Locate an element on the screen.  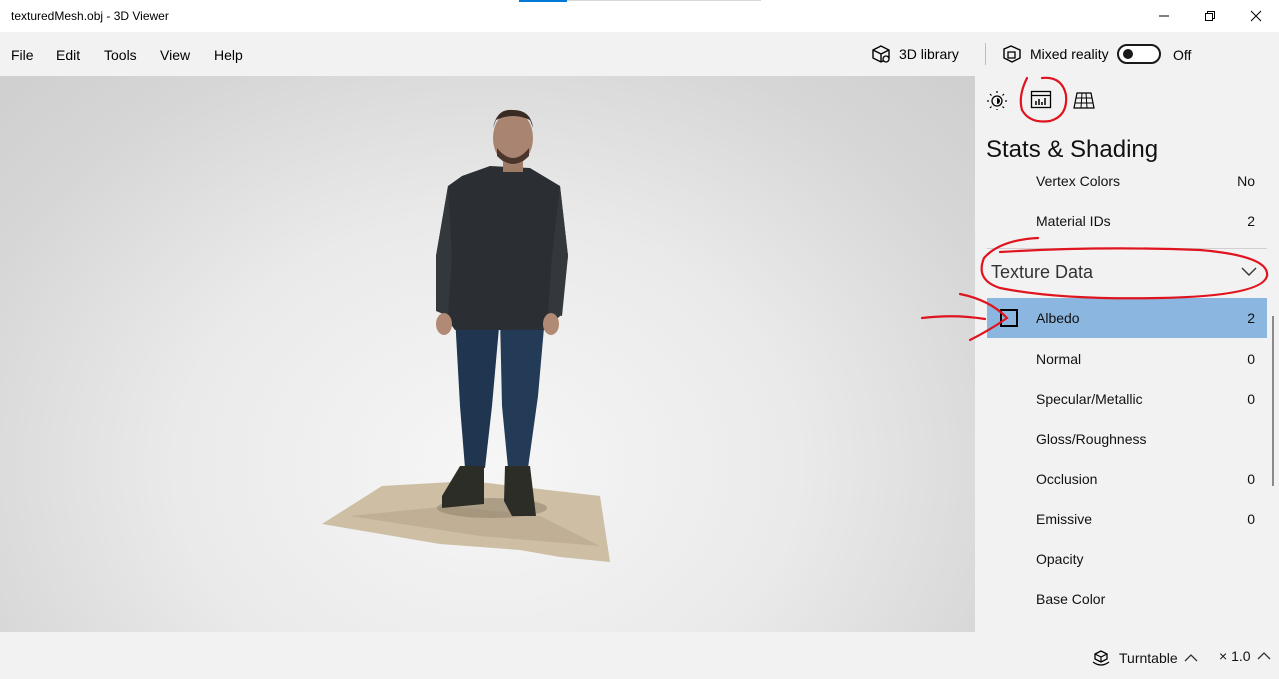
title-accent is located at coordinates (543, 1).